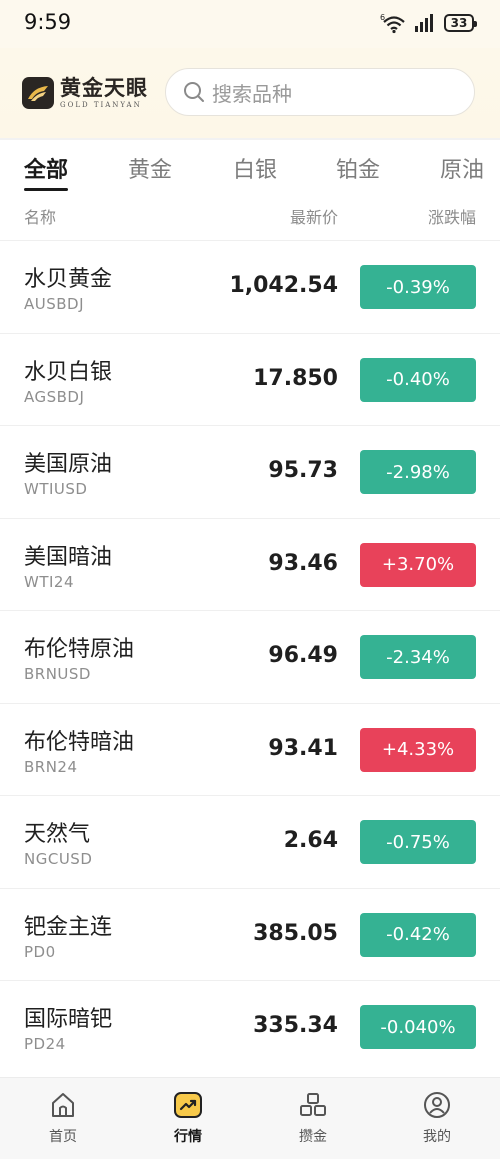  What do you see at coordinates (418, 749) in the screenshot?
I see `change-badge: +4.33%` at bounding box center [418, 749].